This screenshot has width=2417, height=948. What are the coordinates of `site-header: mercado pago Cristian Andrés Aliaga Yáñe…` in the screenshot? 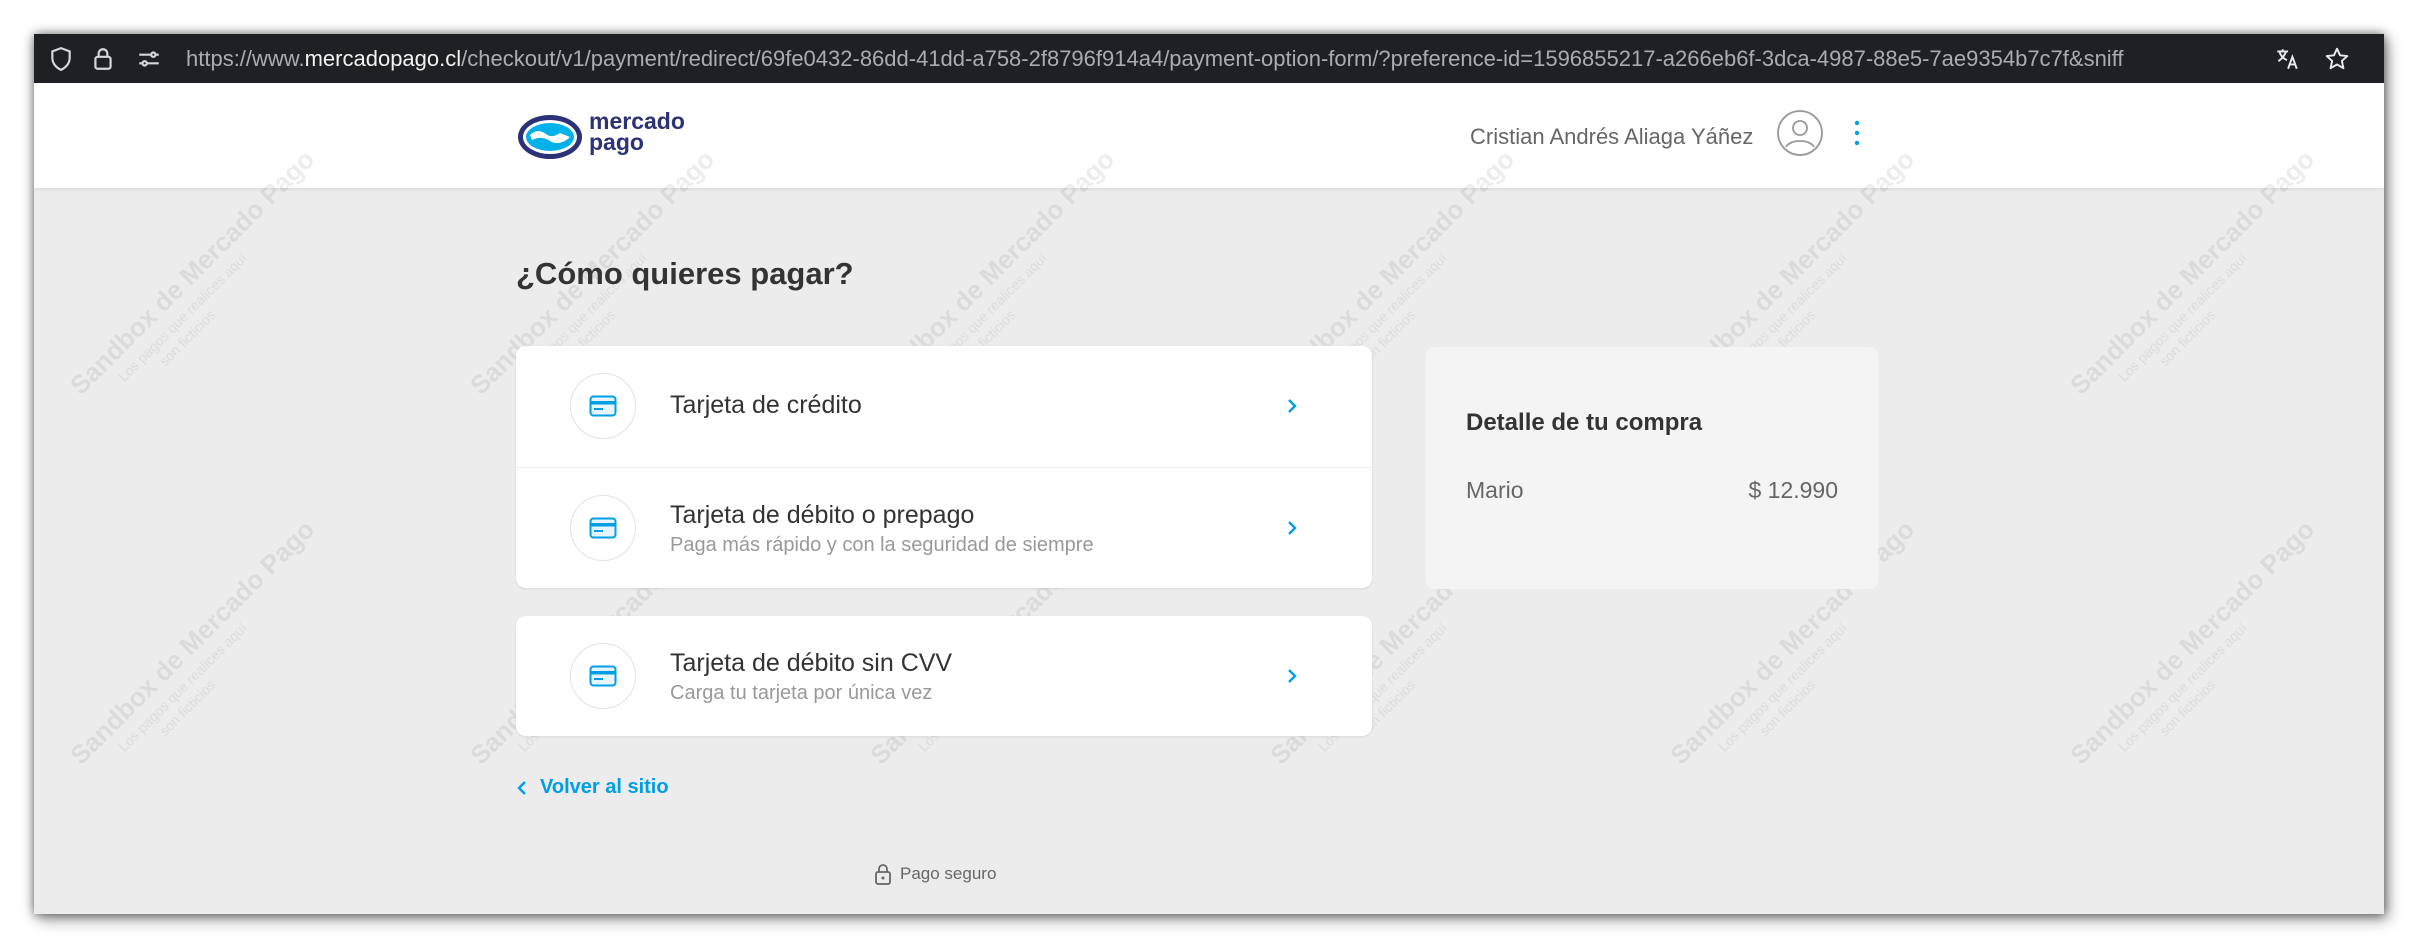 It's located at (1209, 135).